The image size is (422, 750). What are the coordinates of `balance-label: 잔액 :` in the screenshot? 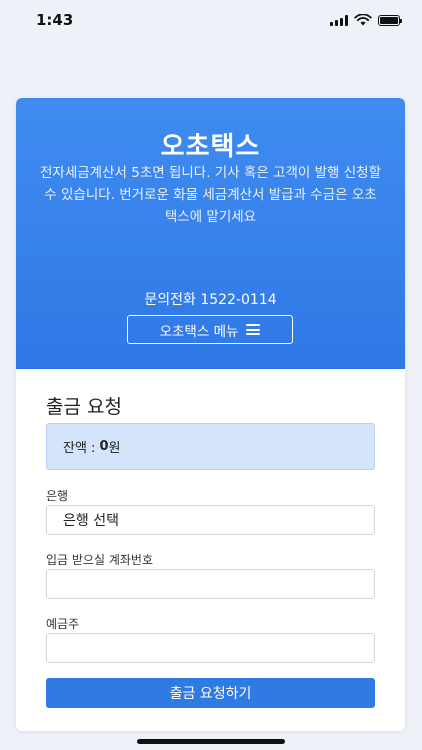 It's located at (79, 448).